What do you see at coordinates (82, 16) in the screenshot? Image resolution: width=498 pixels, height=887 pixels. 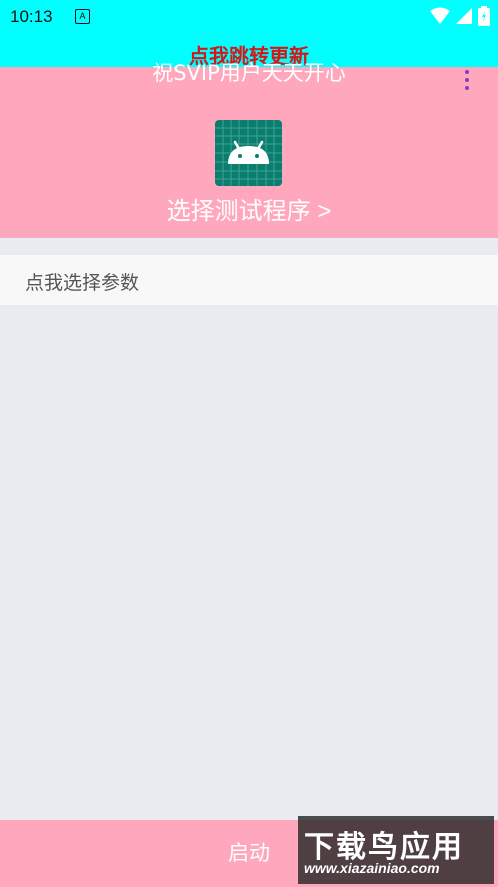 I see `notification-icon: A` at bounding box center [82, 16].